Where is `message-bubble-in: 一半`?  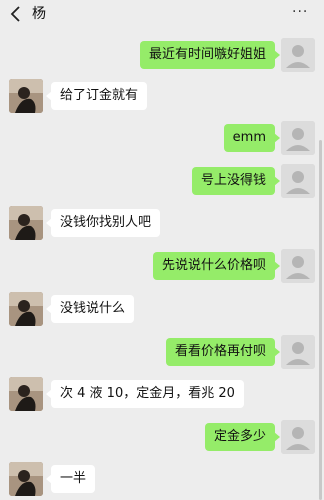 message-bubble-in: 一半 is located at coordinates (70, 479).